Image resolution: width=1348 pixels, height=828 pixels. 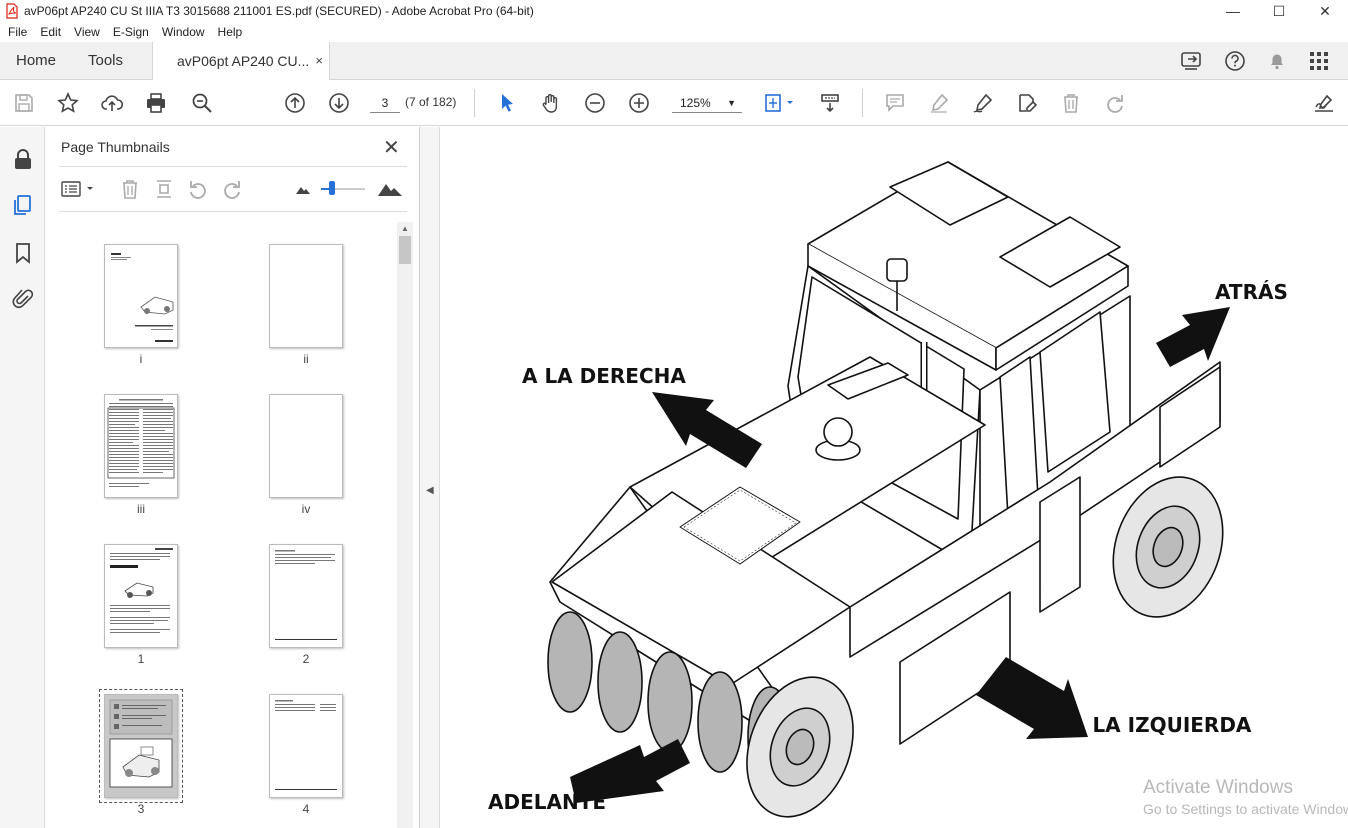 I want to click on main-toolbar: 3 (7 of 182) 125% ▼, so click(x=674, y=103).